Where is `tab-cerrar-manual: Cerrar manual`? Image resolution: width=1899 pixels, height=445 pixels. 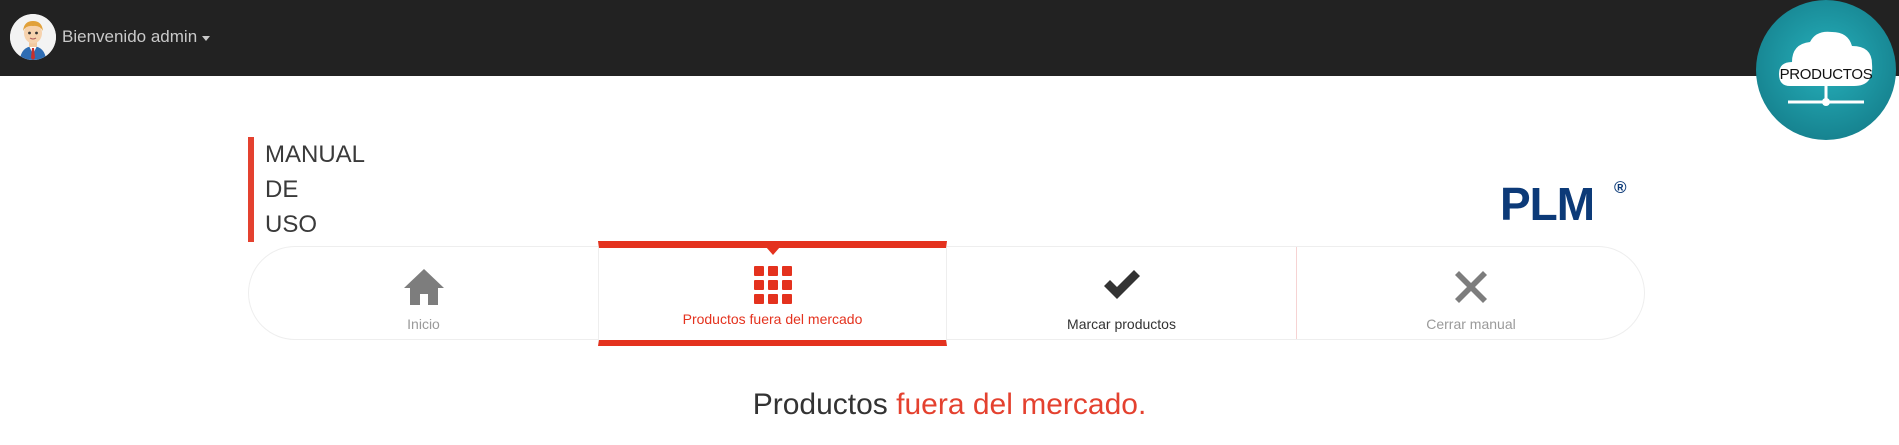 tab-cerrar-manual: Cerrar manual is located at coordinates (1470, 293).